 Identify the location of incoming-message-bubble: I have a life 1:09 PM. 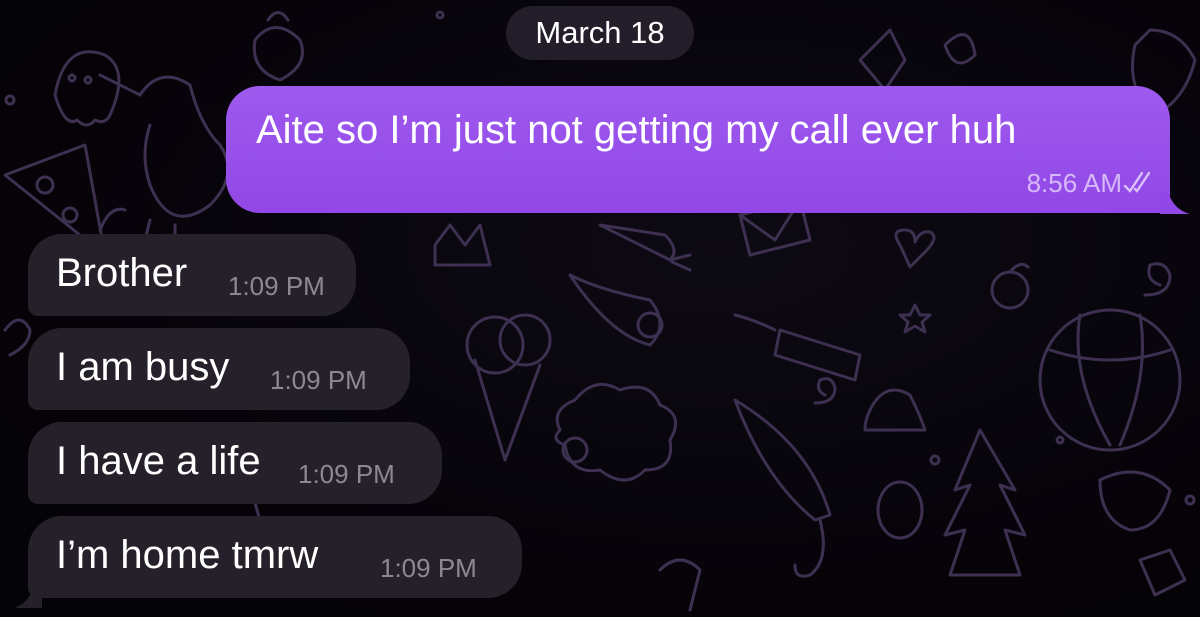
(235, 463).